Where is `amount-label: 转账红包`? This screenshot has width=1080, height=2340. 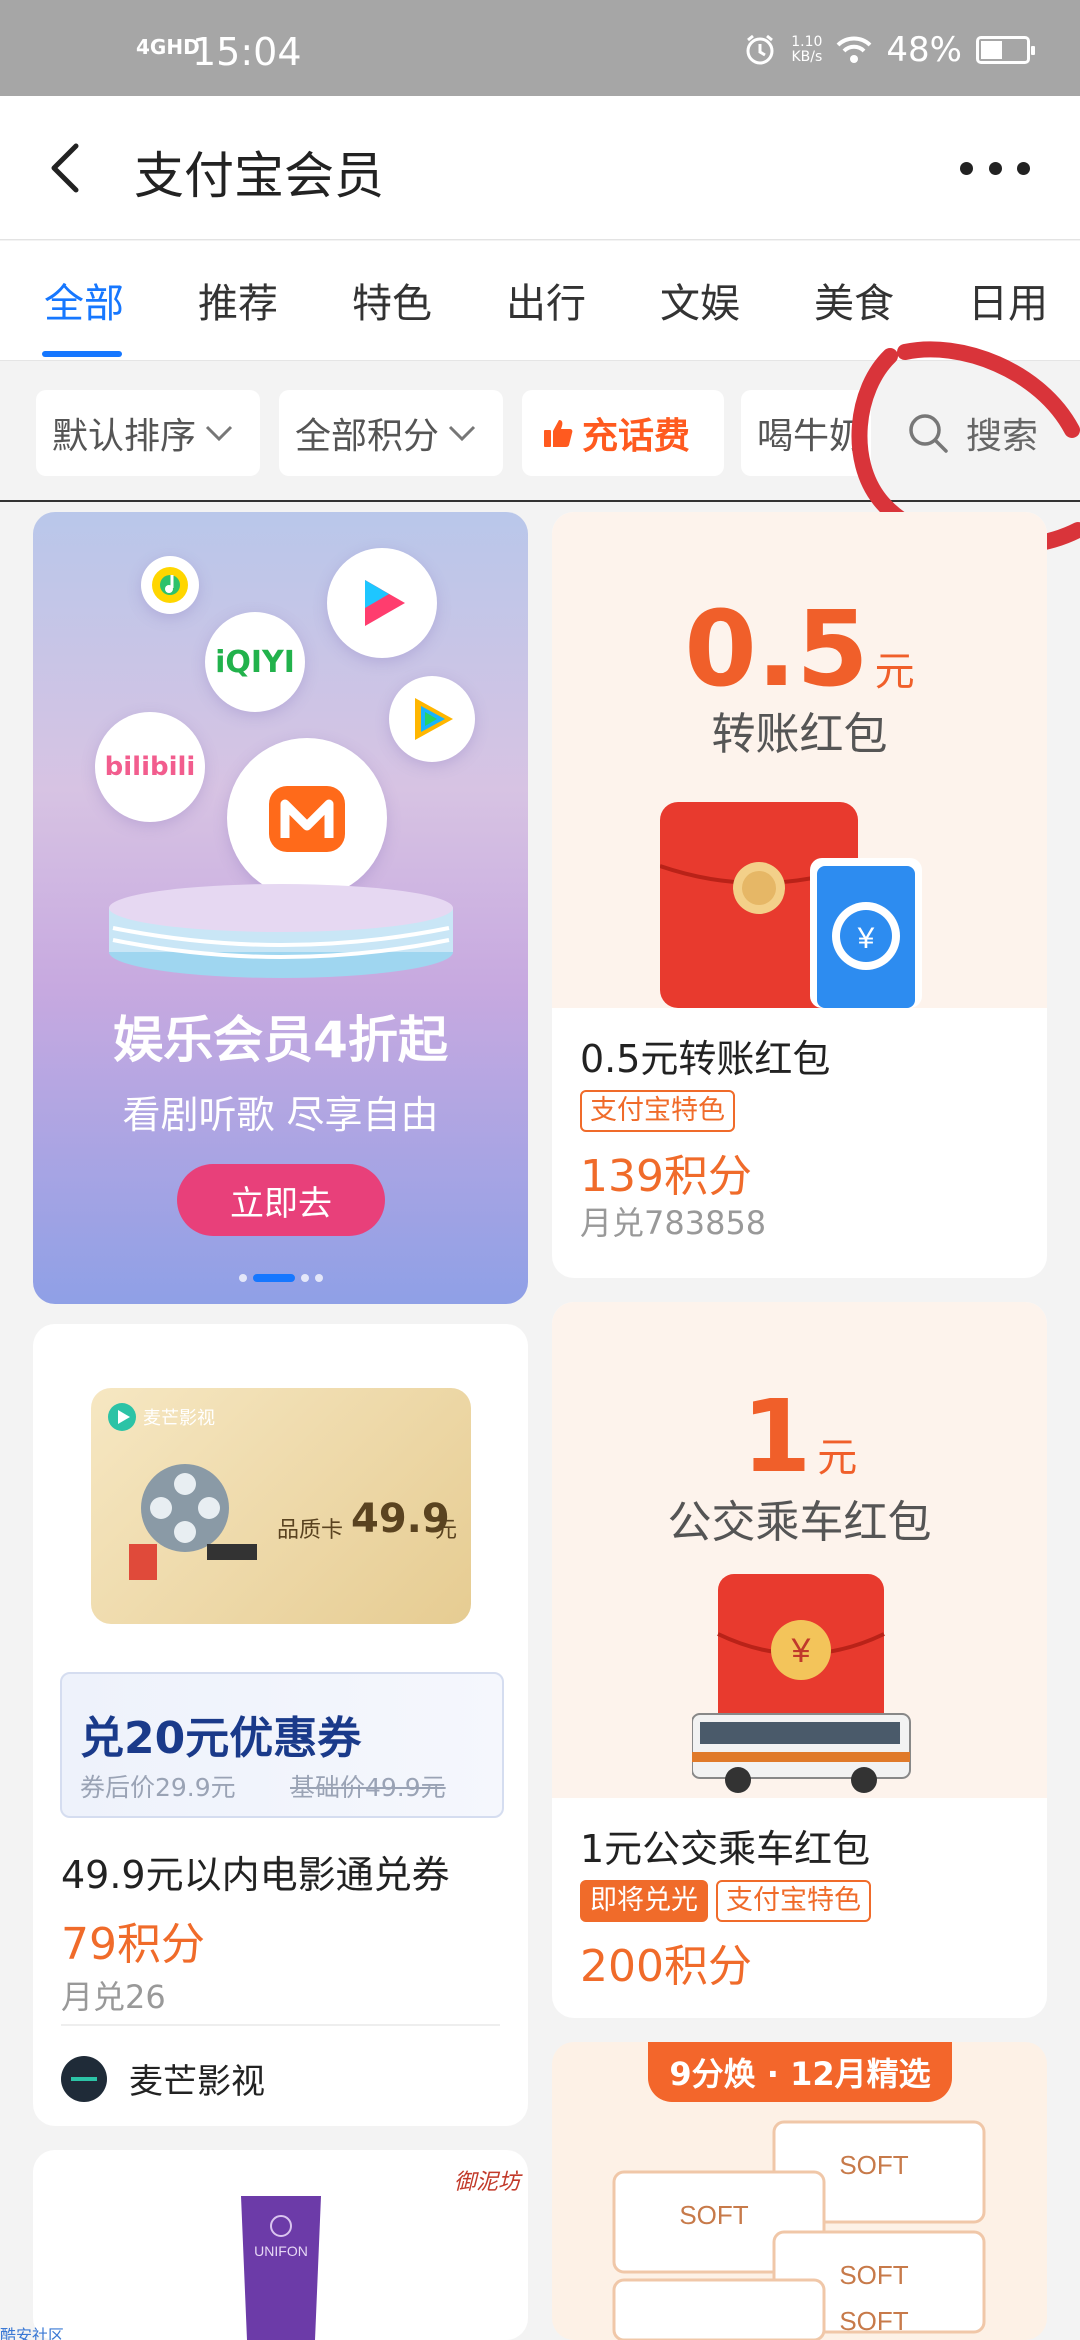
amount-label: 转账红包 is located at coordinates (799, 734).